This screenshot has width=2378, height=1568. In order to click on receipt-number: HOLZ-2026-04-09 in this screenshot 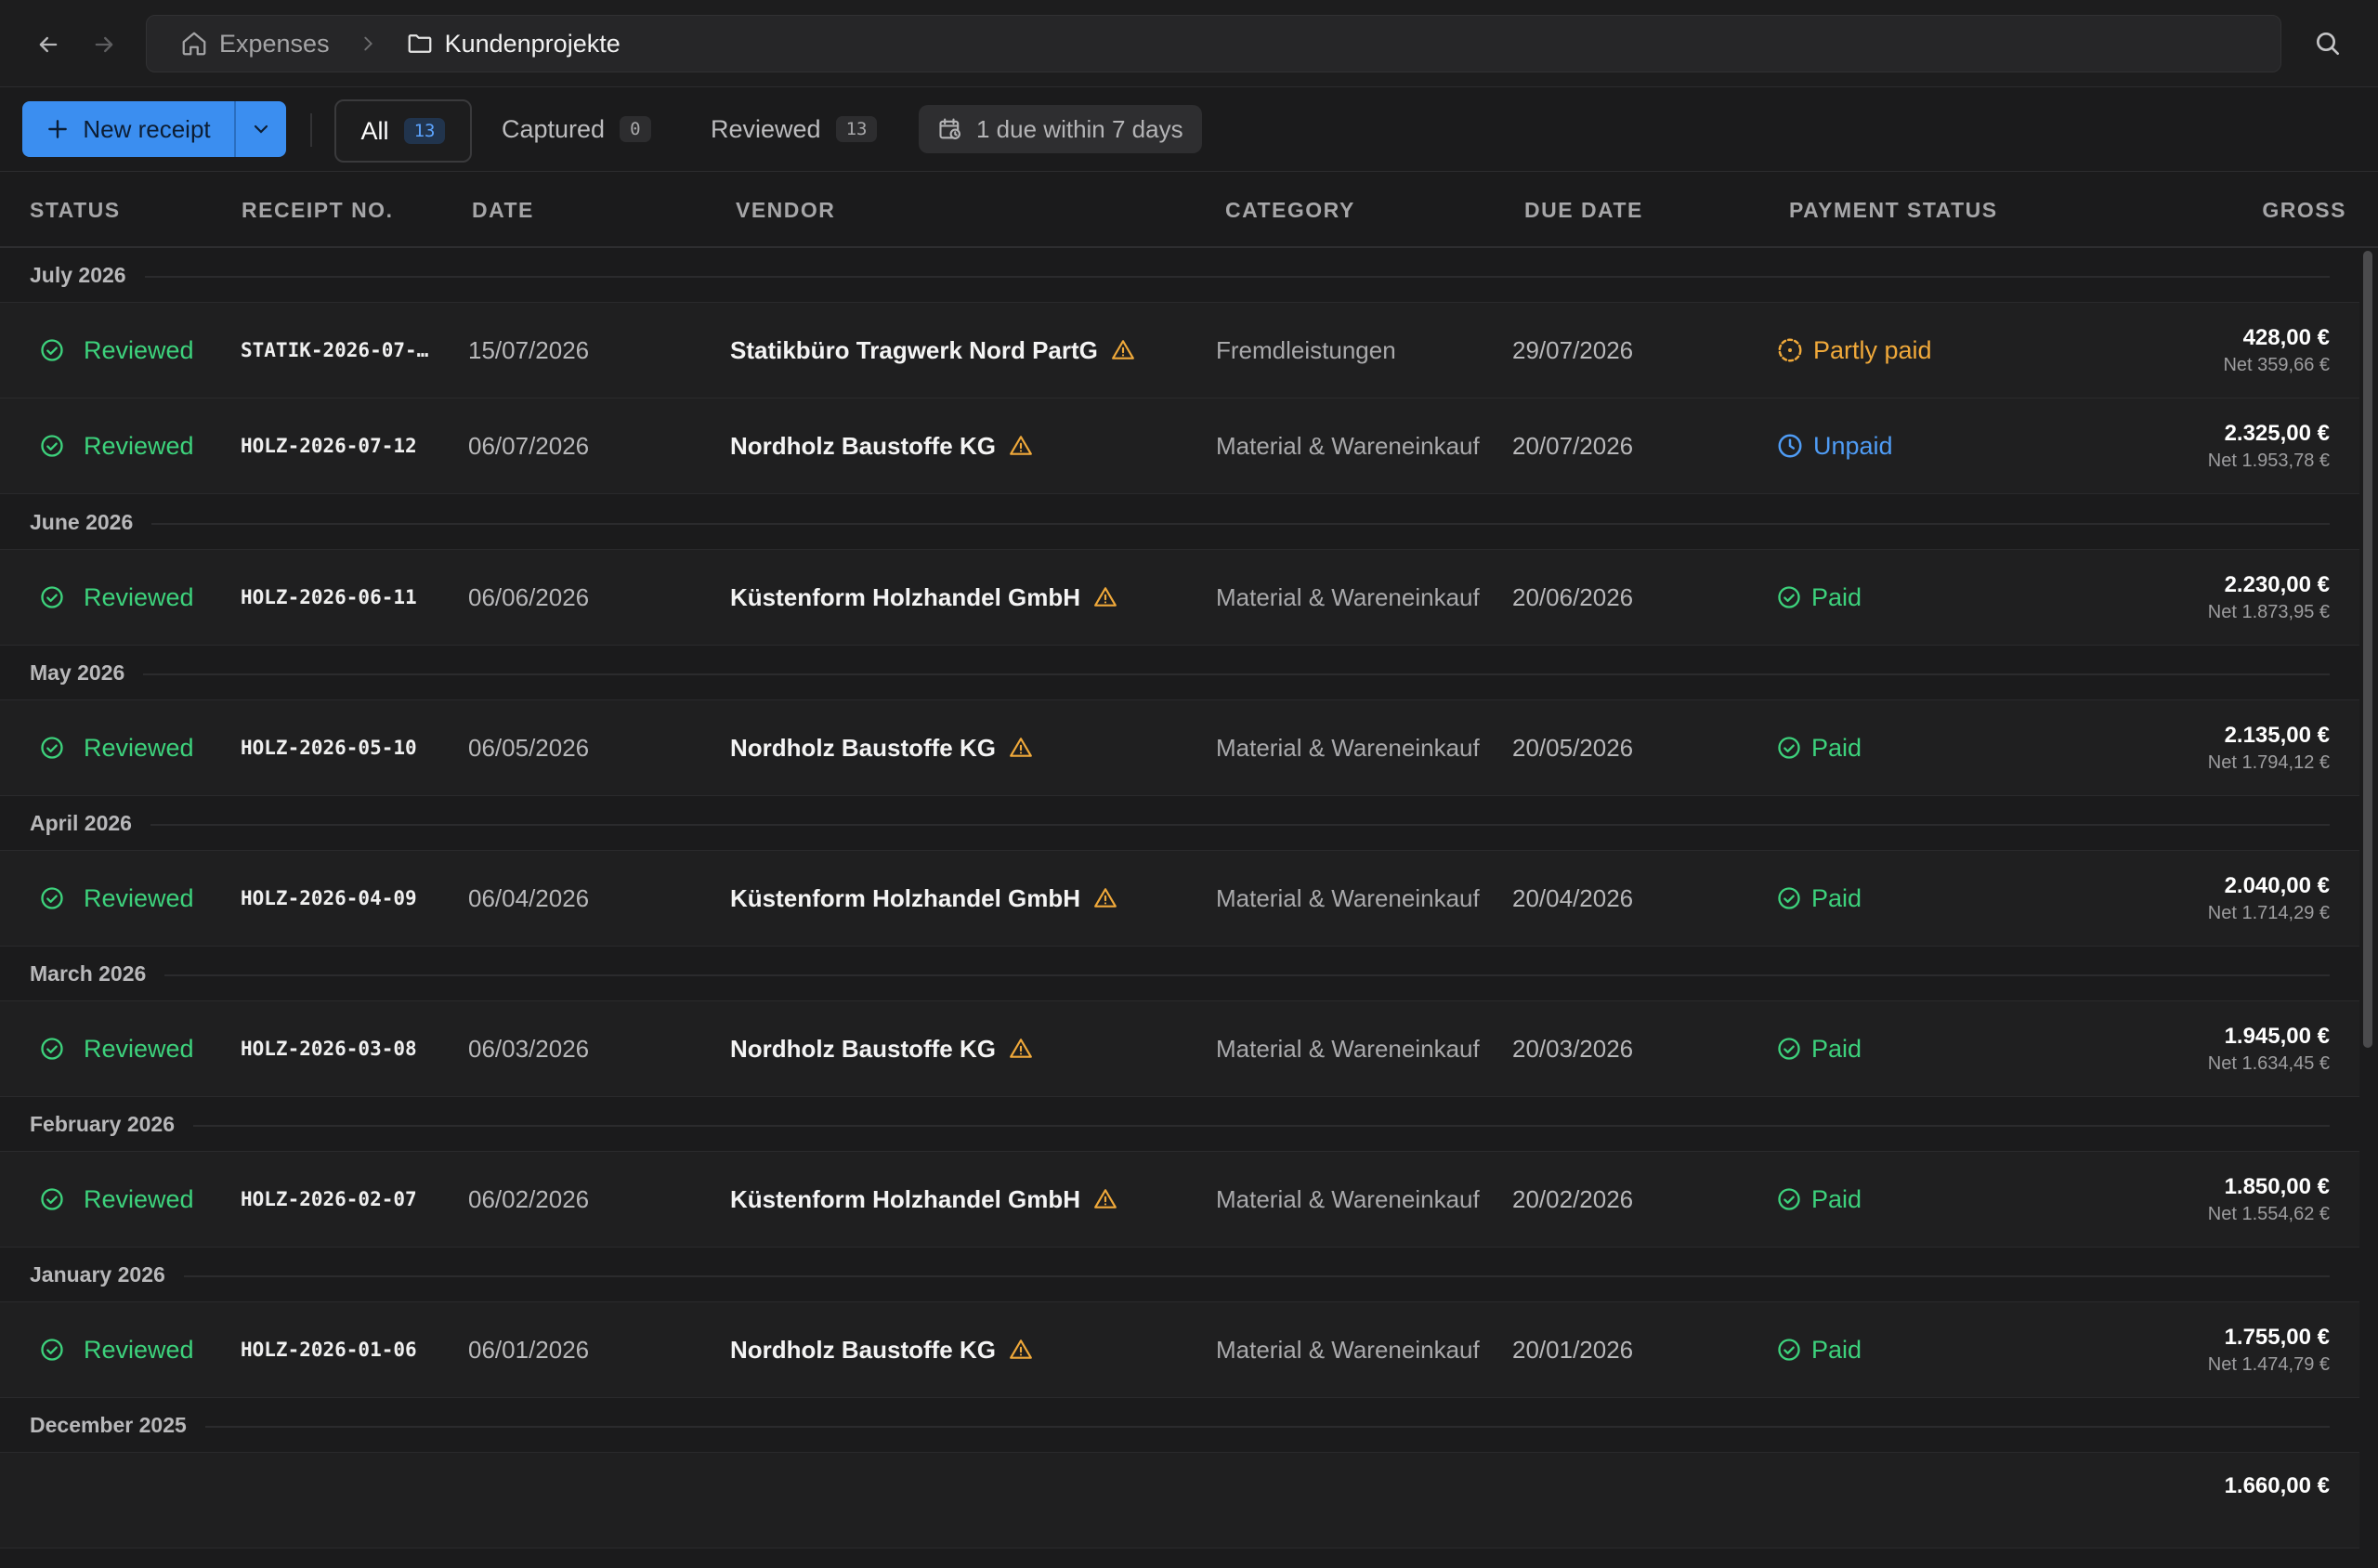, I will do `click(329, 898)`.